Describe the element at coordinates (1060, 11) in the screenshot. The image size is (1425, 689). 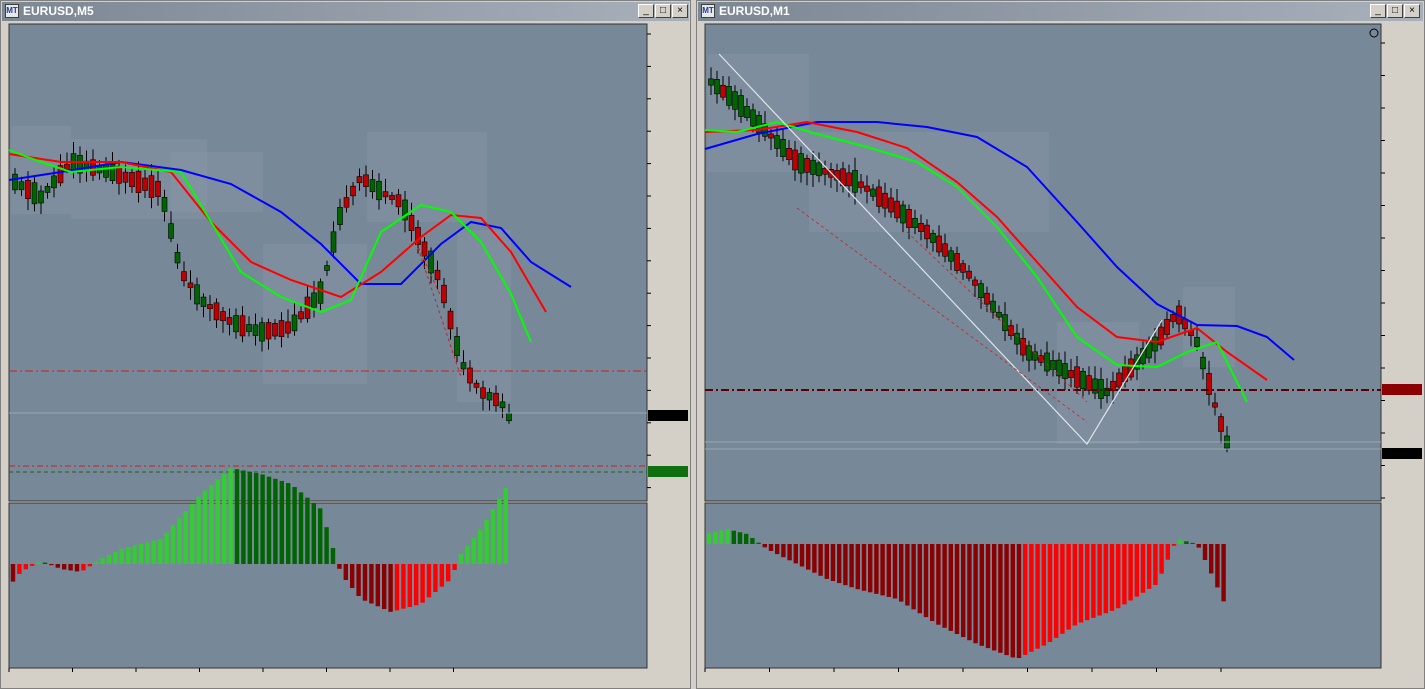
I see `window-titlebar: MT EURUSD,M1 _ □ ×` at that location.